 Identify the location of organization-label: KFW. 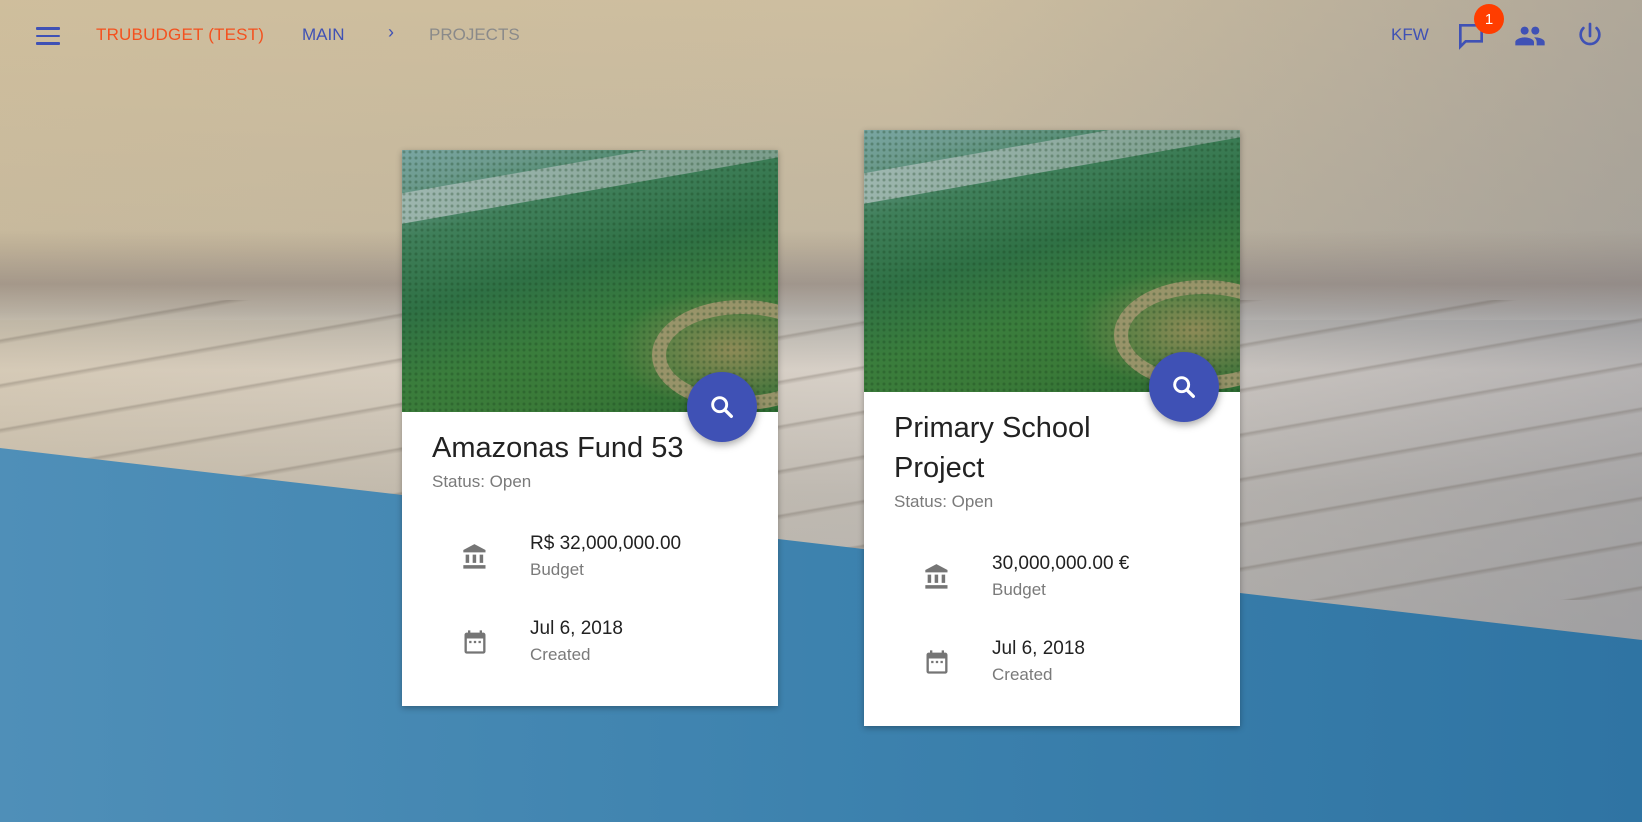
(1410, 34).